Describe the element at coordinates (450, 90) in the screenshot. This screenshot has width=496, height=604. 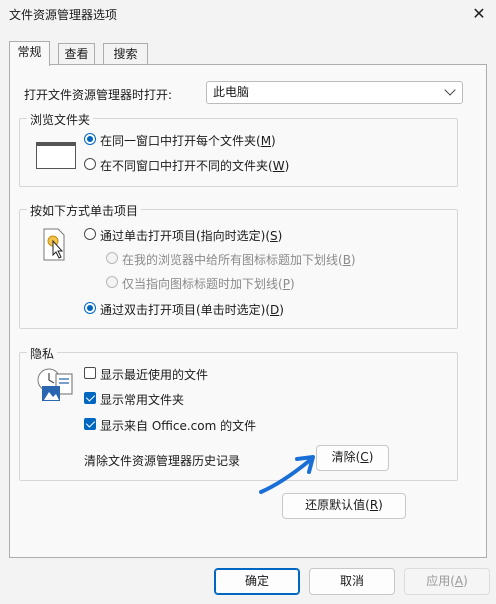
I see `chevron-down-icon` at that location.